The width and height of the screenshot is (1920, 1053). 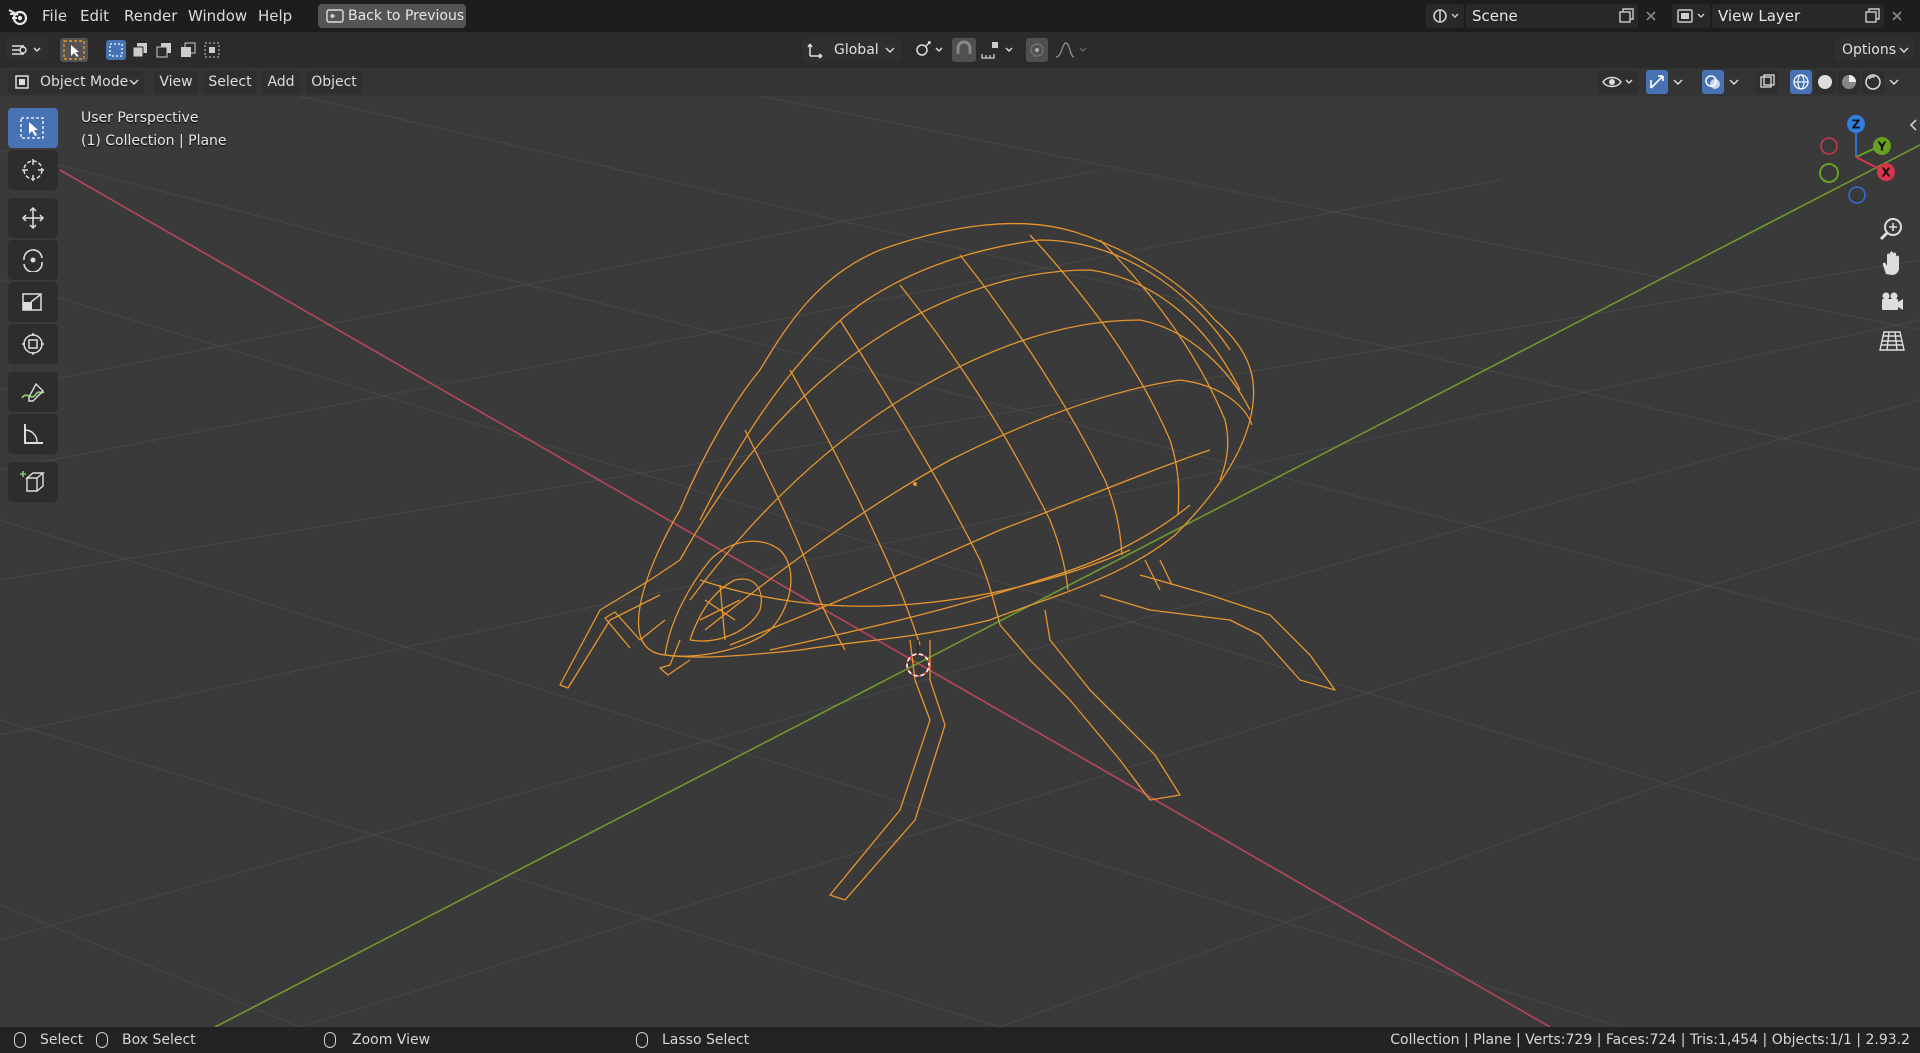 I want to click on navigation-gizmo: Z Y X, so click(x=1865, y=160).